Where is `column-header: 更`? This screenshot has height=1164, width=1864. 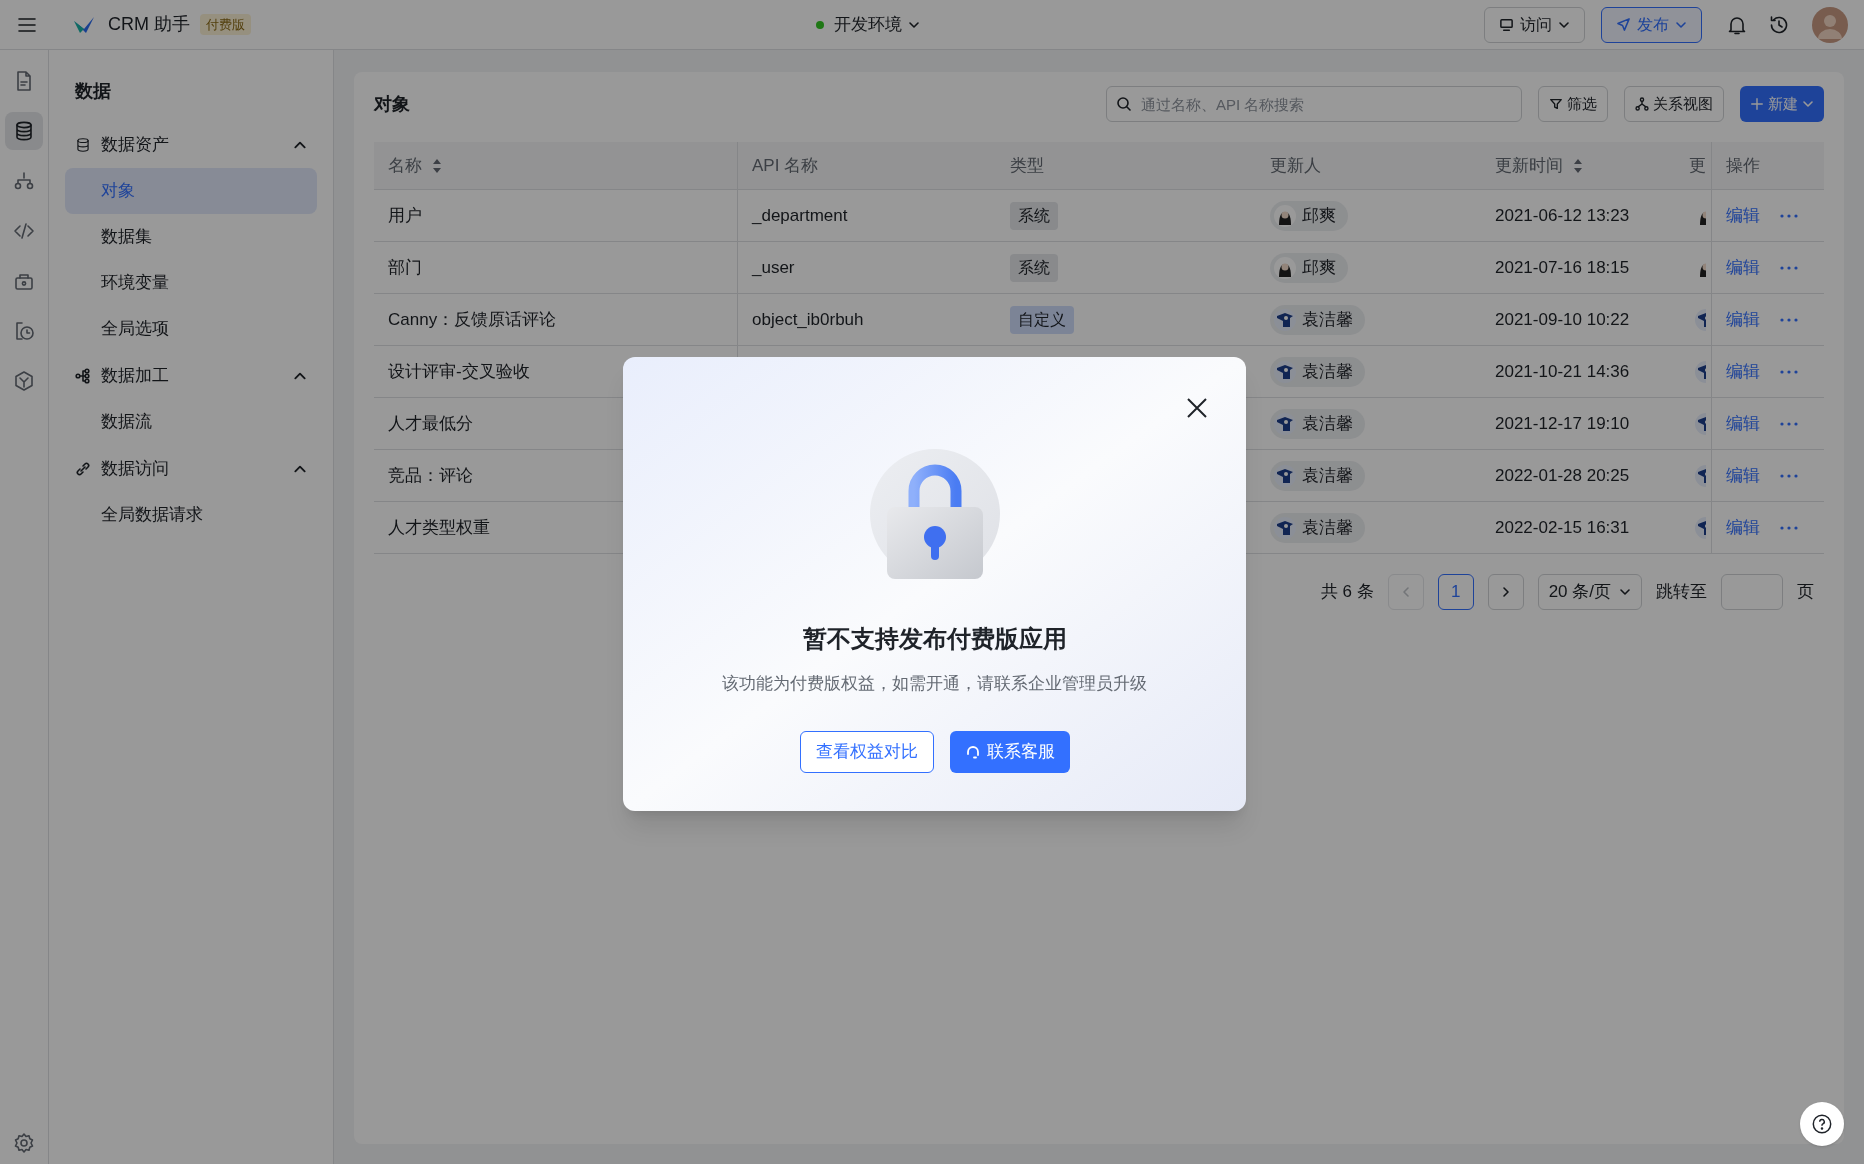 column-header: 更 is located at coordinates (1700, 165).